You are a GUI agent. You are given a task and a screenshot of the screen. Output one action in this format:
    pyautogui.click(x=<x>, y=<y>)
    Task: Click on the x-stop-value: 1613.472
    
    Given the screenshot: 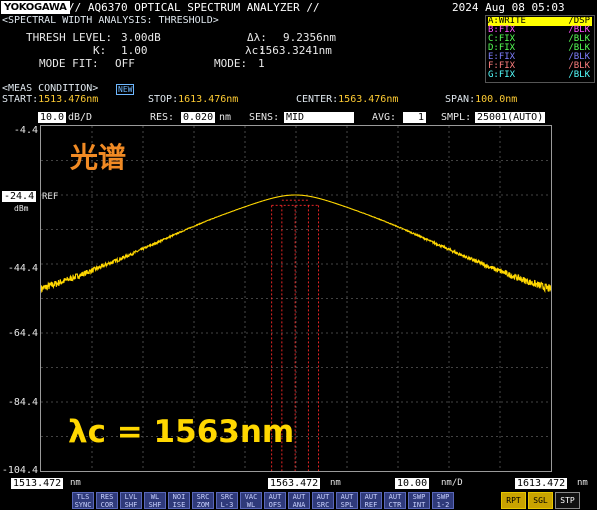 What is the action you would take?
    pyautogui.click(x=541, y=483)
    